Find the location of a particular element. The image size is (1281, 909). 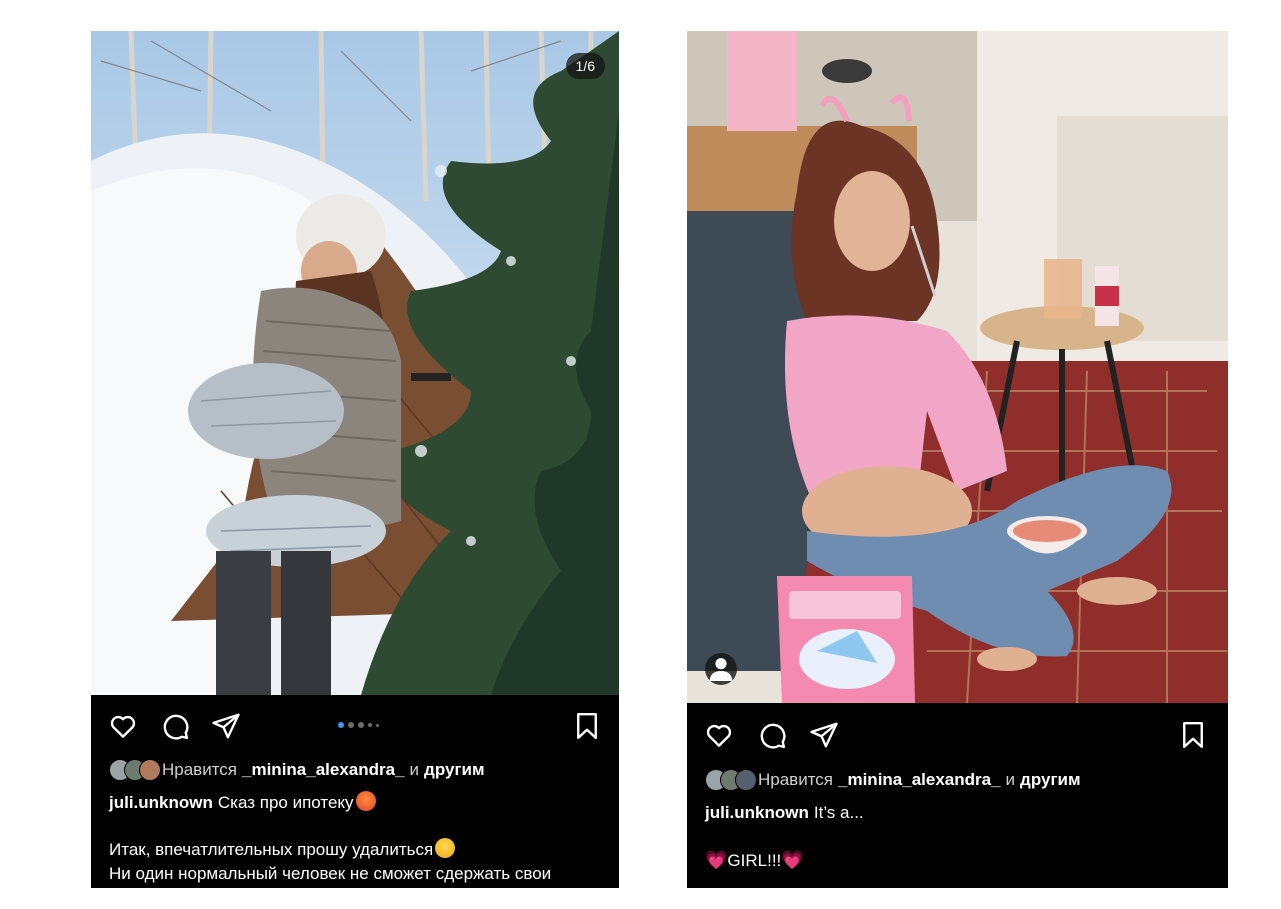

slide-counter: 1/6 is located at coordinates (585, 66).